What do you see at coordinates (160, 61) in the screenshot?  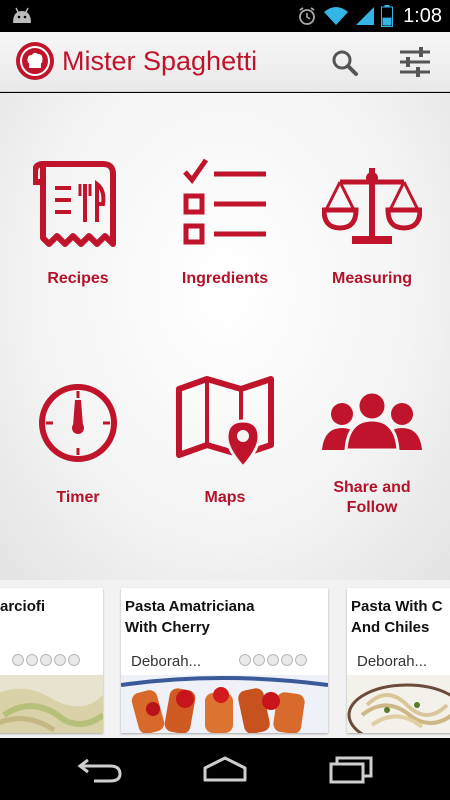 I see `app-title: Mister Spaghetti` at bounding box center [160, 61].